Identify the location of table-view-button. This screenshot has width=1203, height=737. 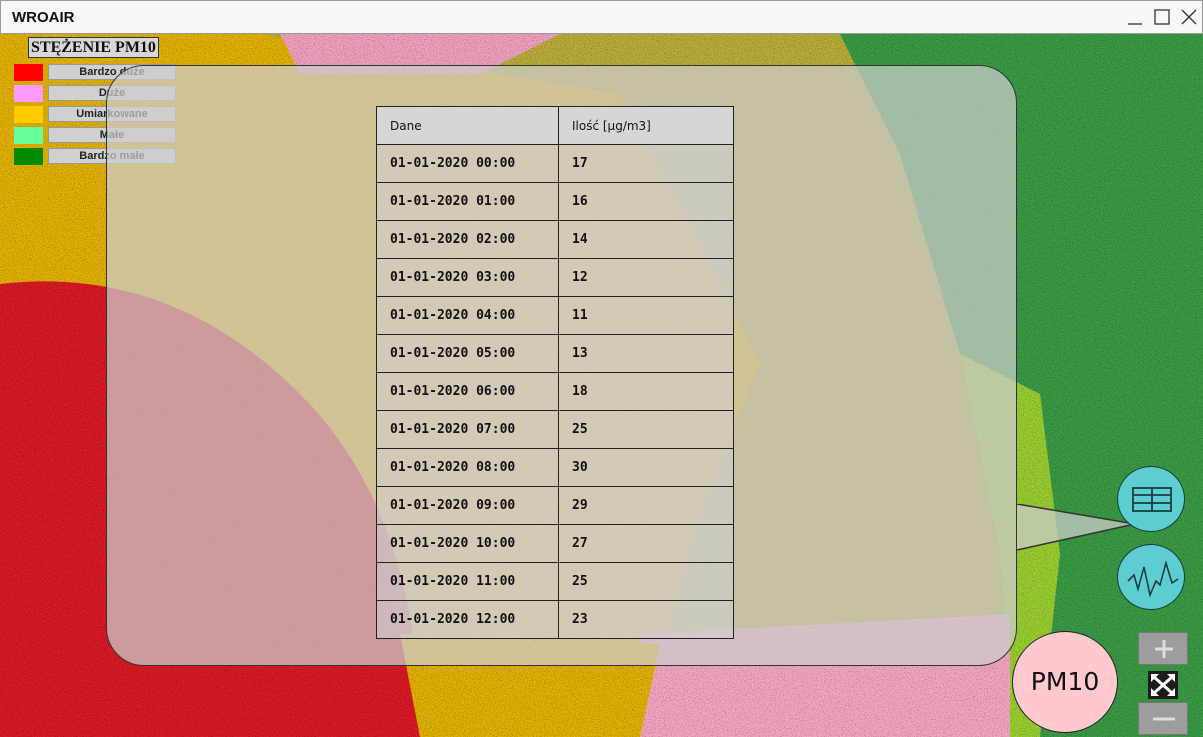
(1151, 499).